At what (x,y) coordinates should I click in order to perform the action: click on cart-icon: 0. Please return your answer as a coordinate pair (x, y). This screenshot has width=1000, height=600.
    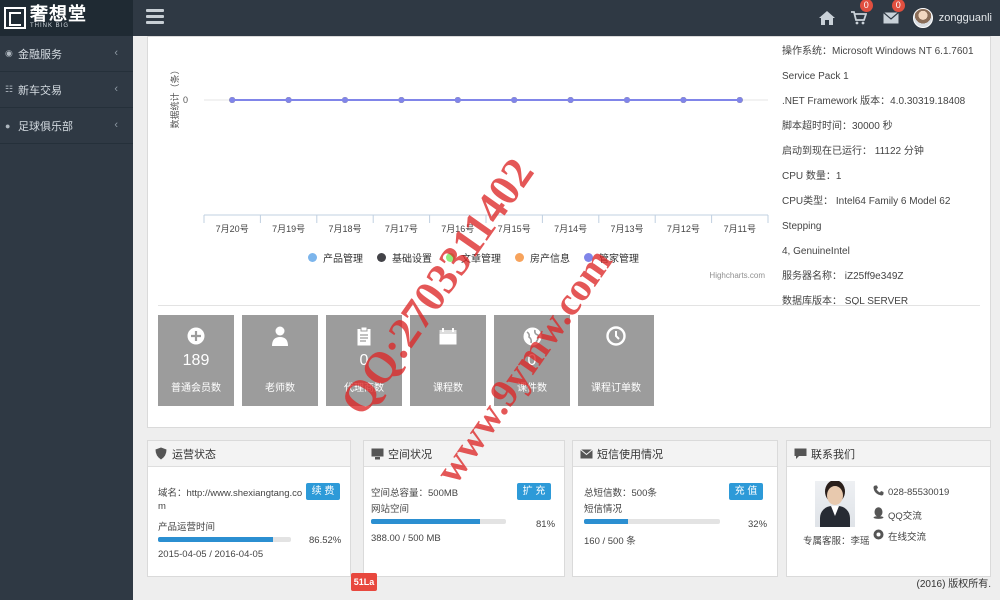
    Looking at the image, I should click on (860, 15).